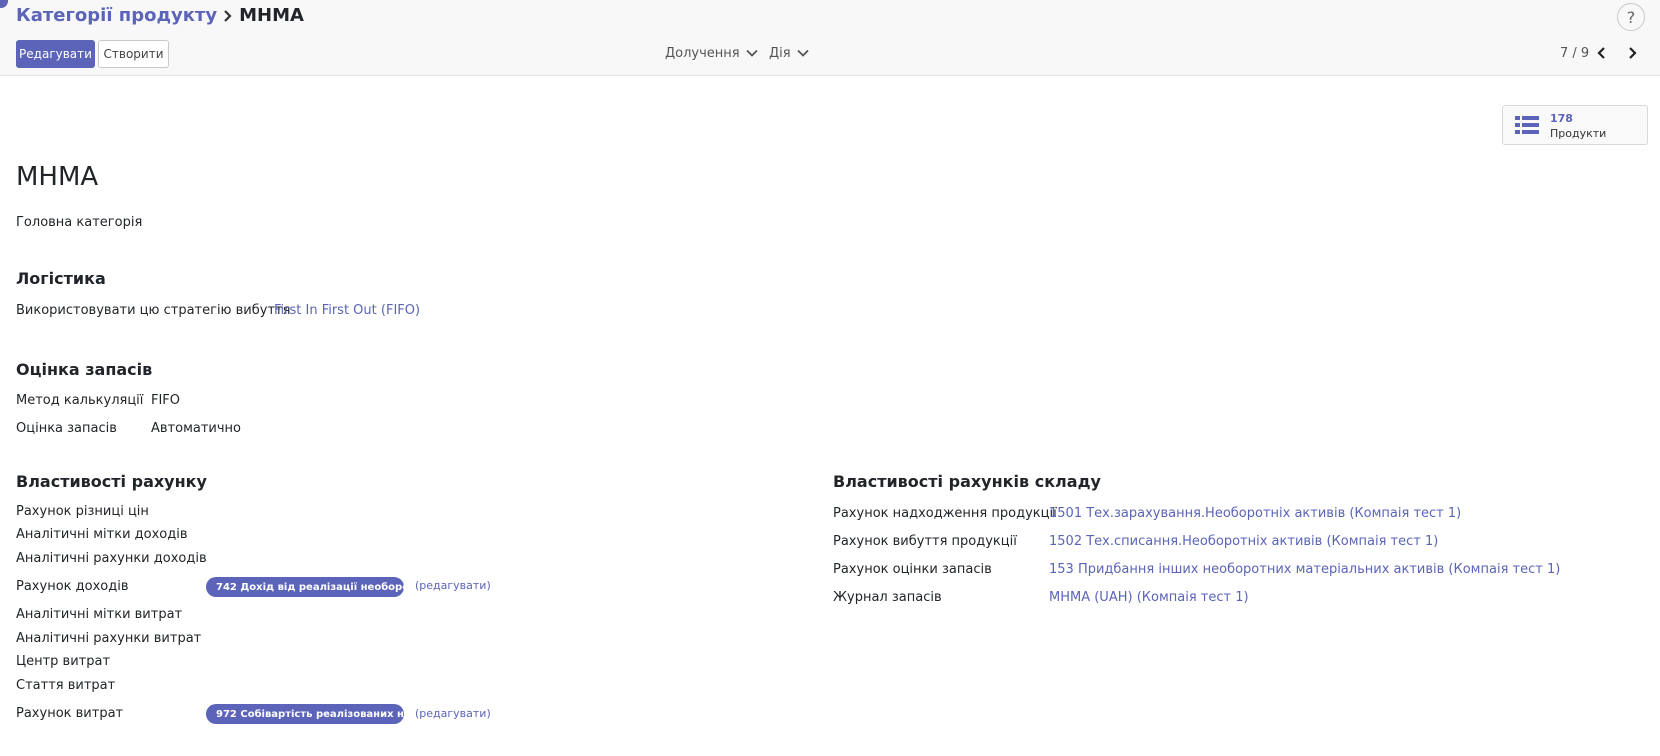 The image size is (1660, 756). Describe the element at coordinates (1527, 127) in the screenshot. I see `list-icon` at that location.